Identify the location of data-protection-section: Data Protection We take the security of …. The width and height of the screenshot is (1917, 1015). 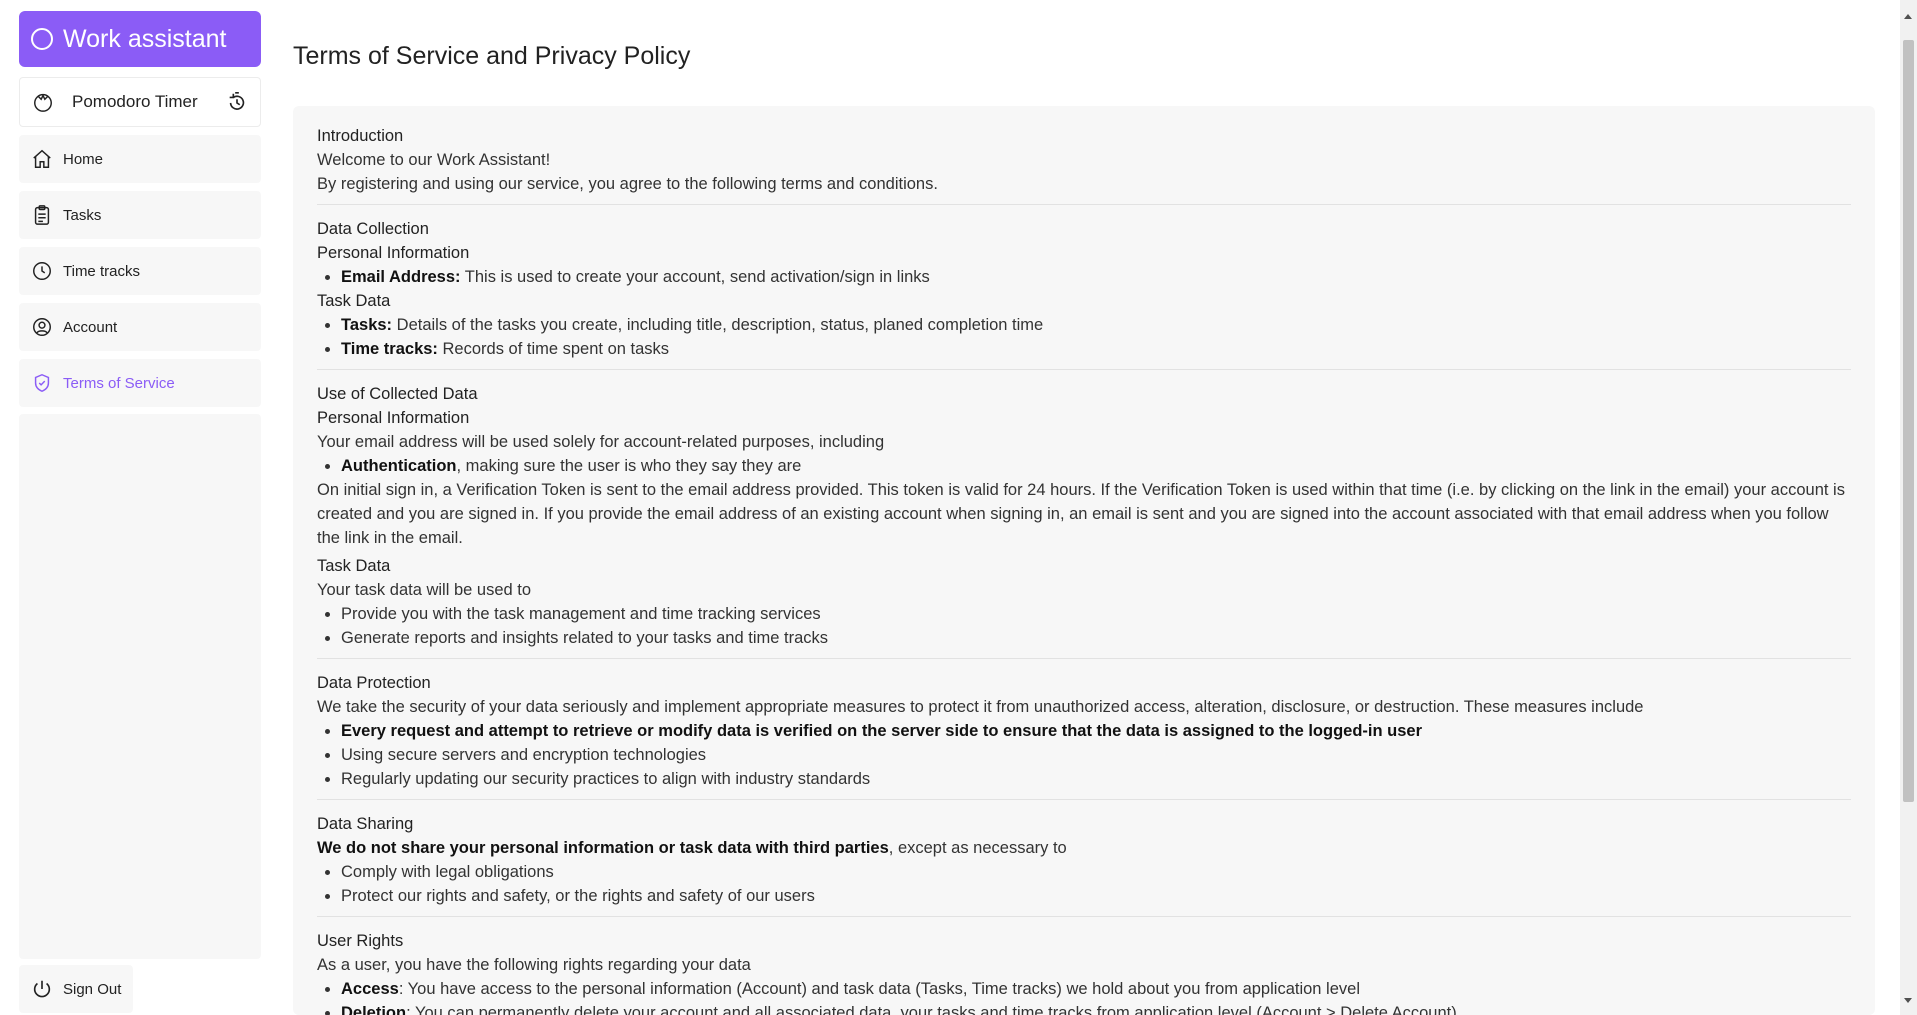
(1084, 735).